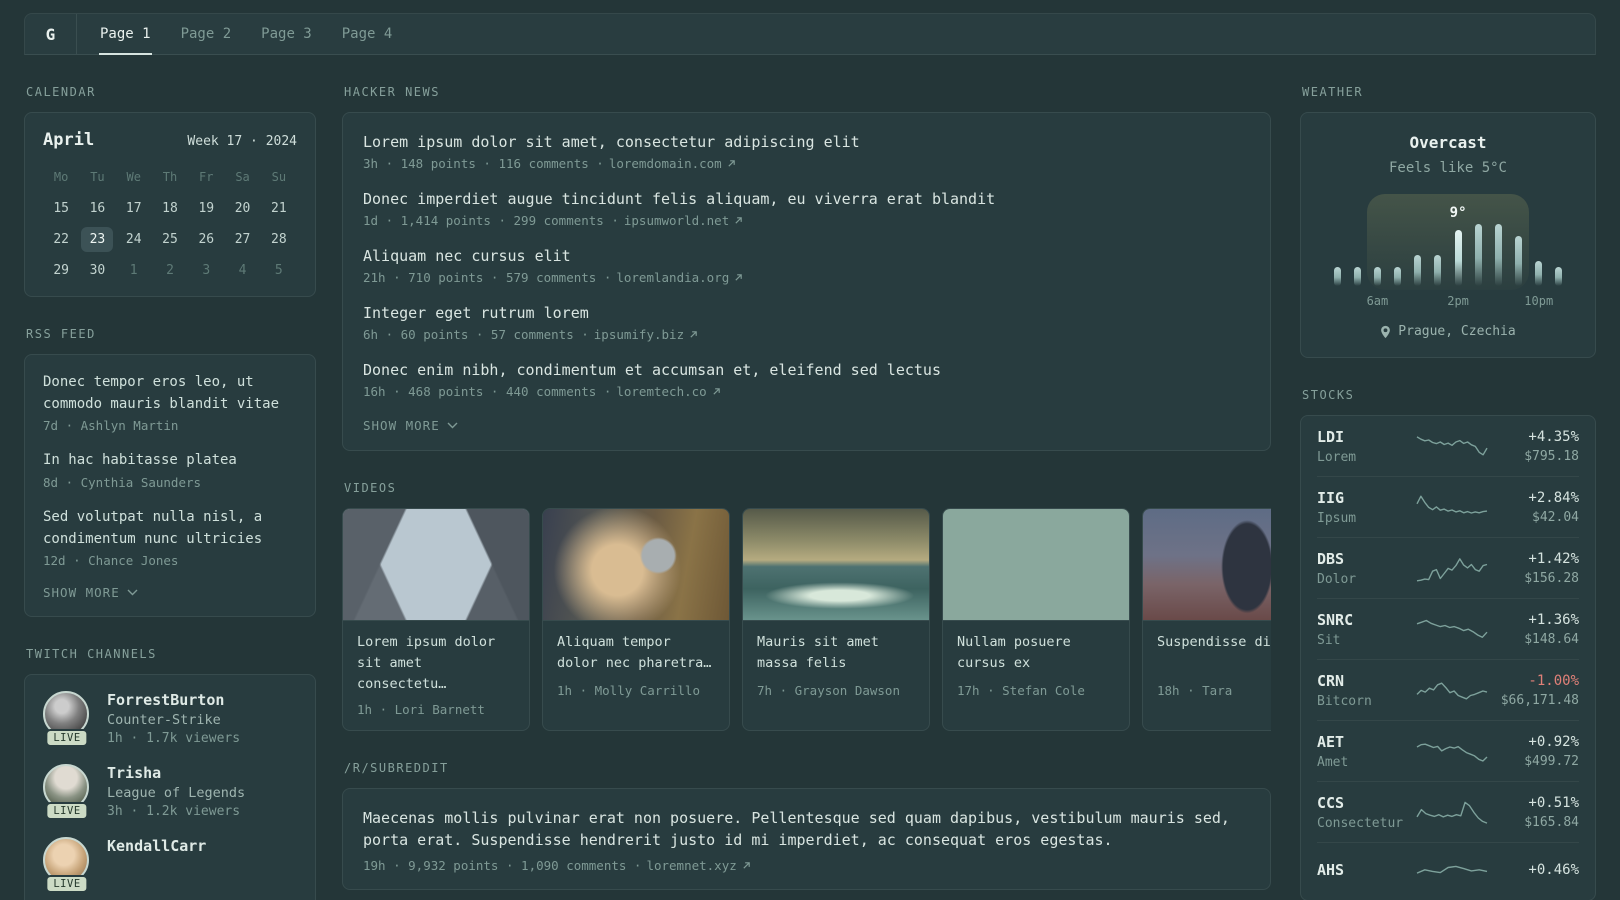 This screenshot has width=1620, height=900. What do you see at coordinates (1448, 446) in the screenshot?
I see `stock-row: LDI Lorem +4.35% $795.18` at bounding box center [1448, 446].